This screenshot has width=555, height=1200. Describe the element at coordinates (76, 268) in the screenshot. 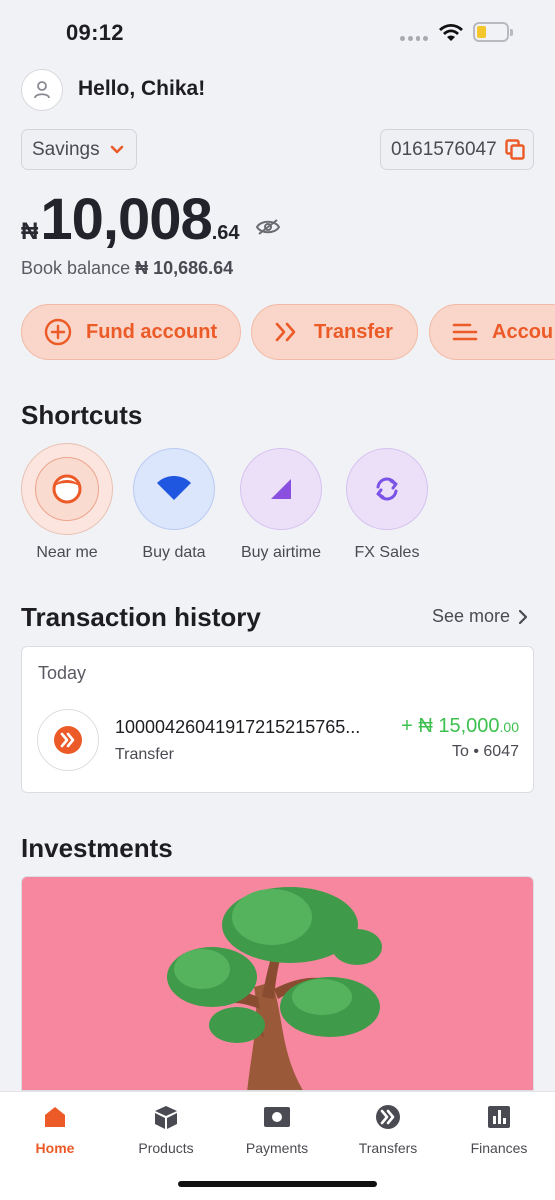

I see `book-balance-label: Book balance` at that location.